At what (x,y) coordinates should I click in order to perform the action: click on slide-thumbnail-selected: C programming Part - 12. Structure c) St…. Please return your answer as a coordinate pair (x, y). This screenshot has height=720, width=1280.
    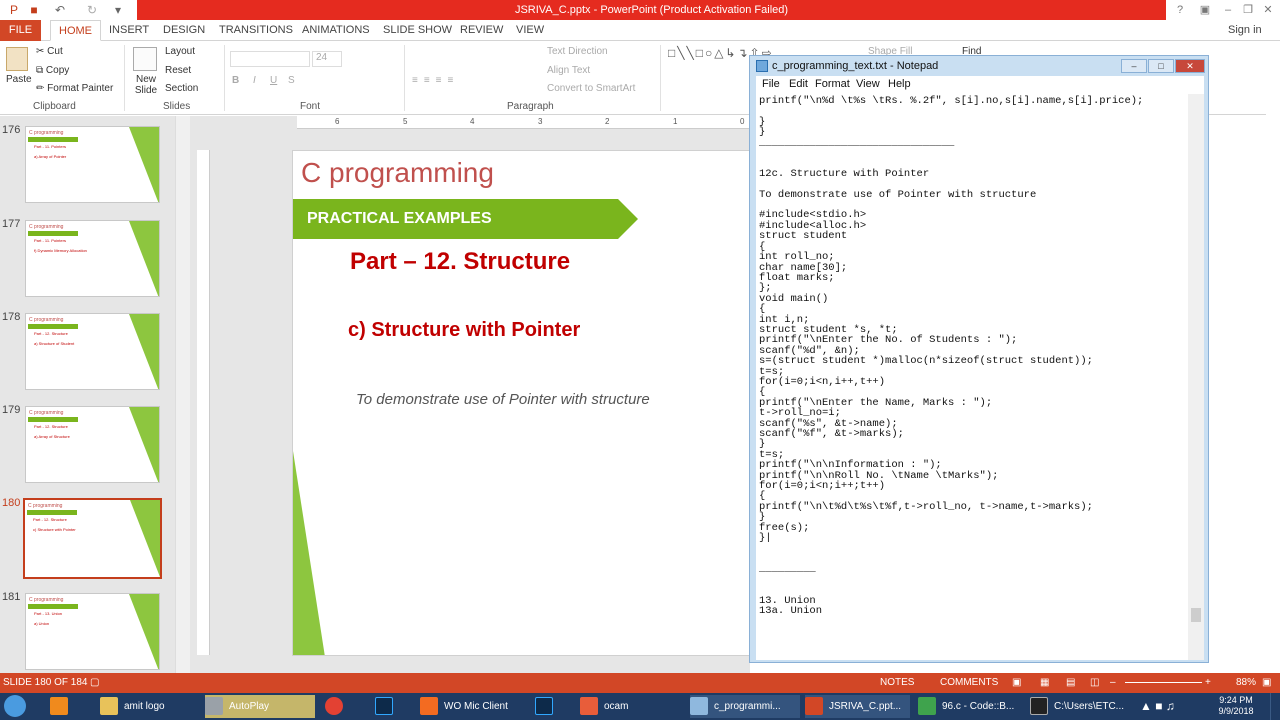
    Looking at the image, I should click on (92, 538).